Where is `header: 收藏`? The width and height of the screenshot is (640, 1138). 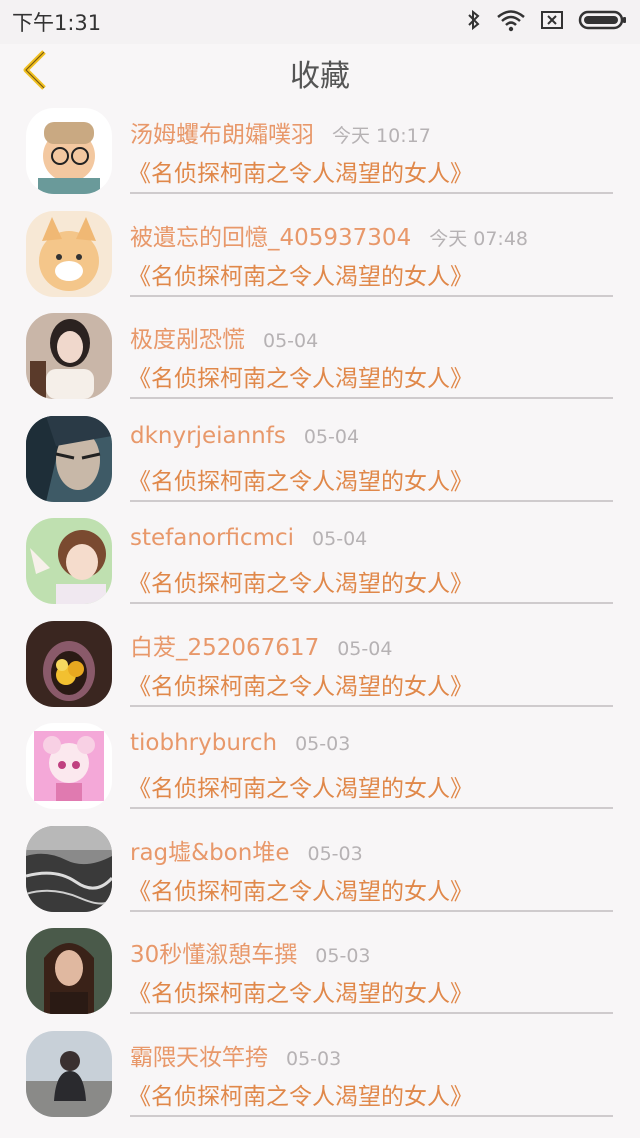
header: 收藏 is located at coordinates (320, 72).